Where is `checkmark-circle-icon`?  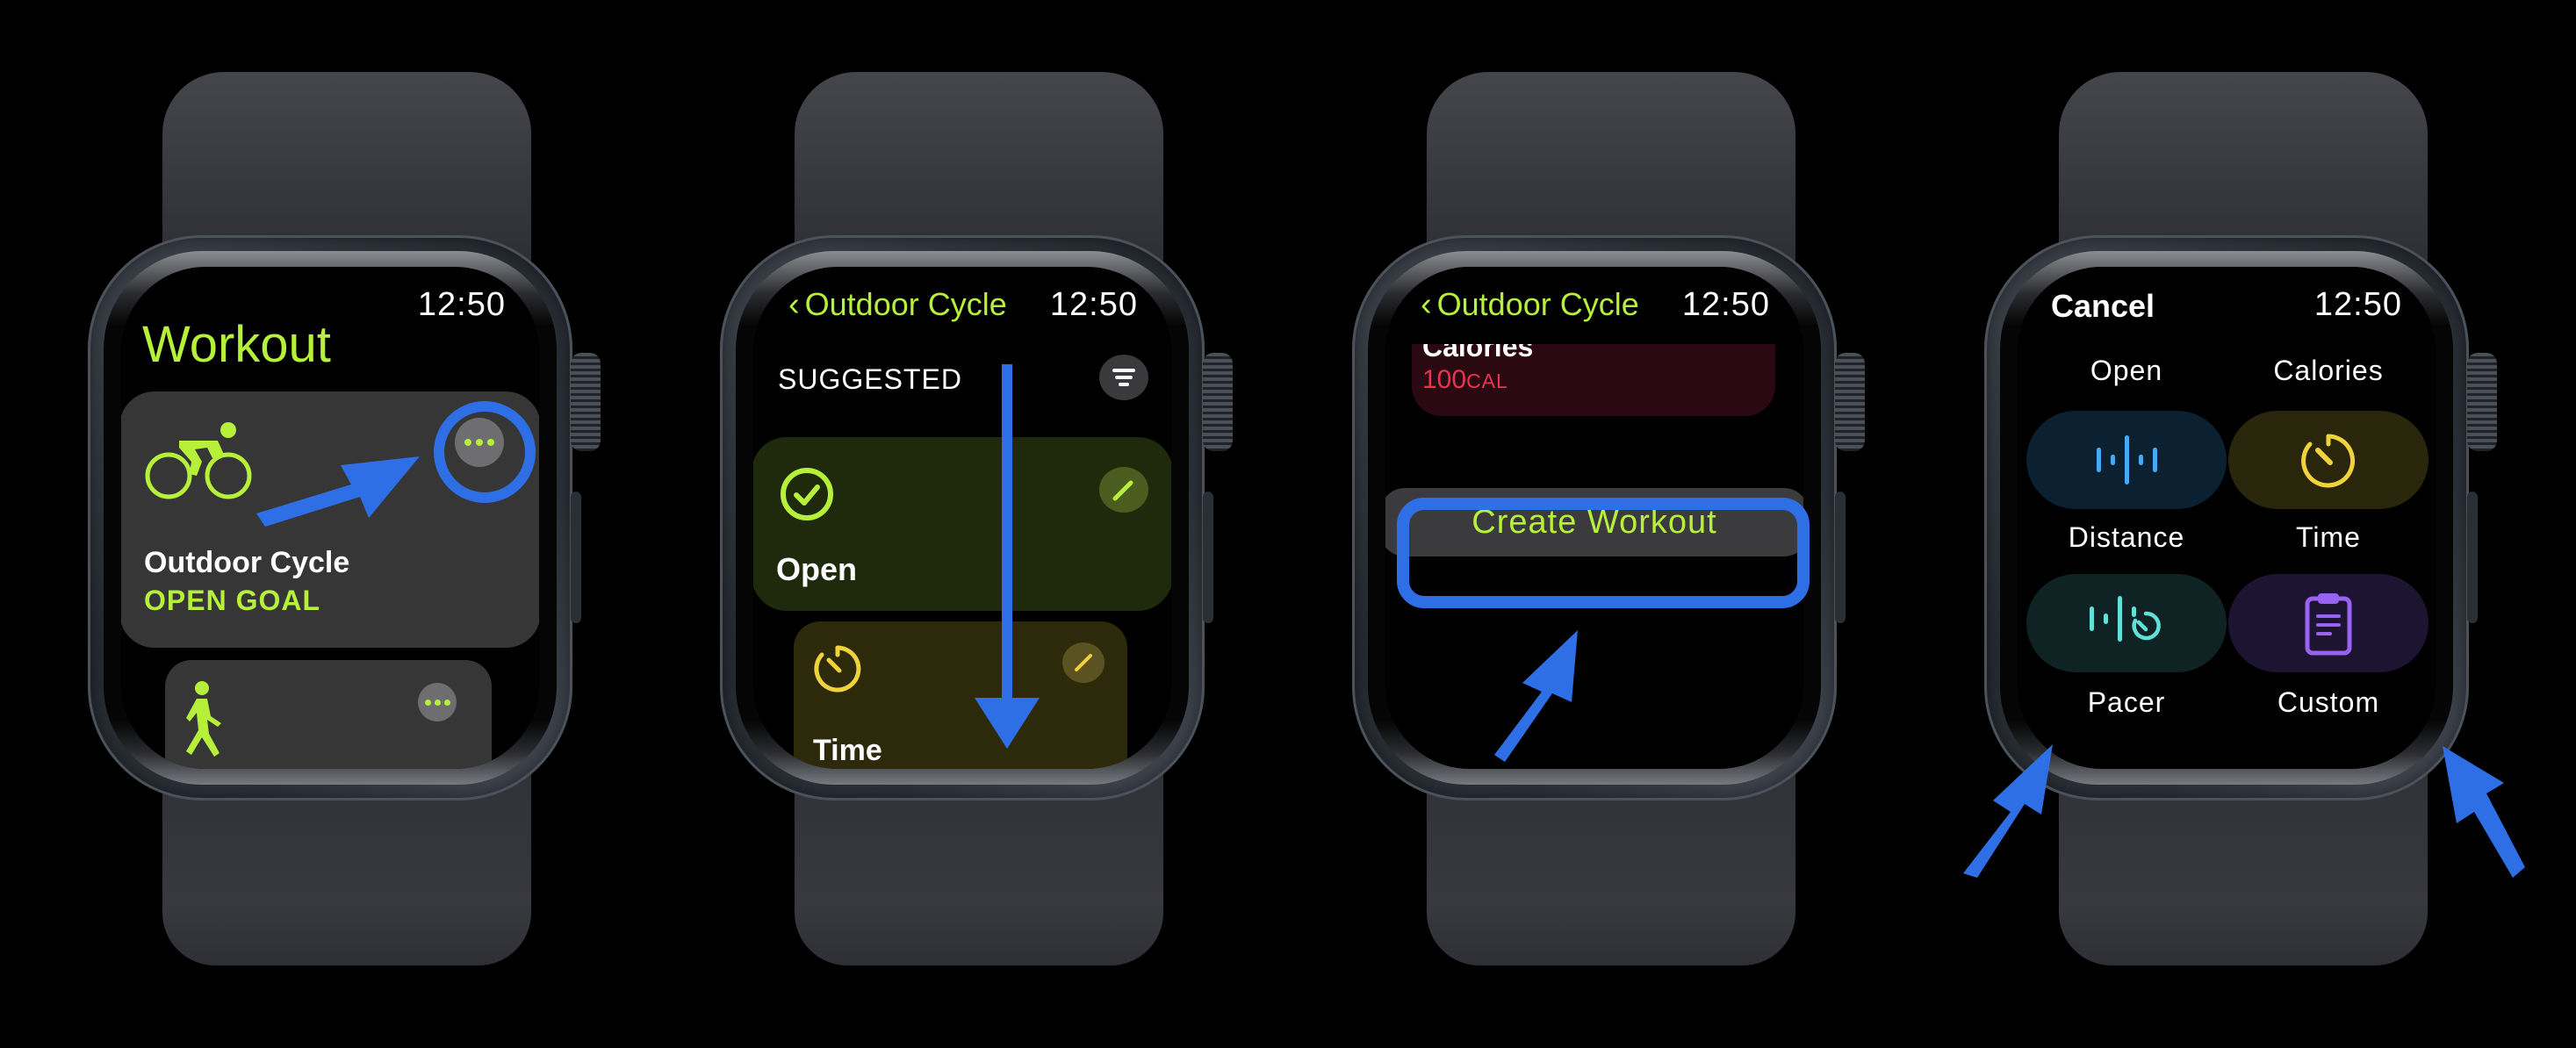 checkmark-circle-icon is located at coordinates (807, 494).